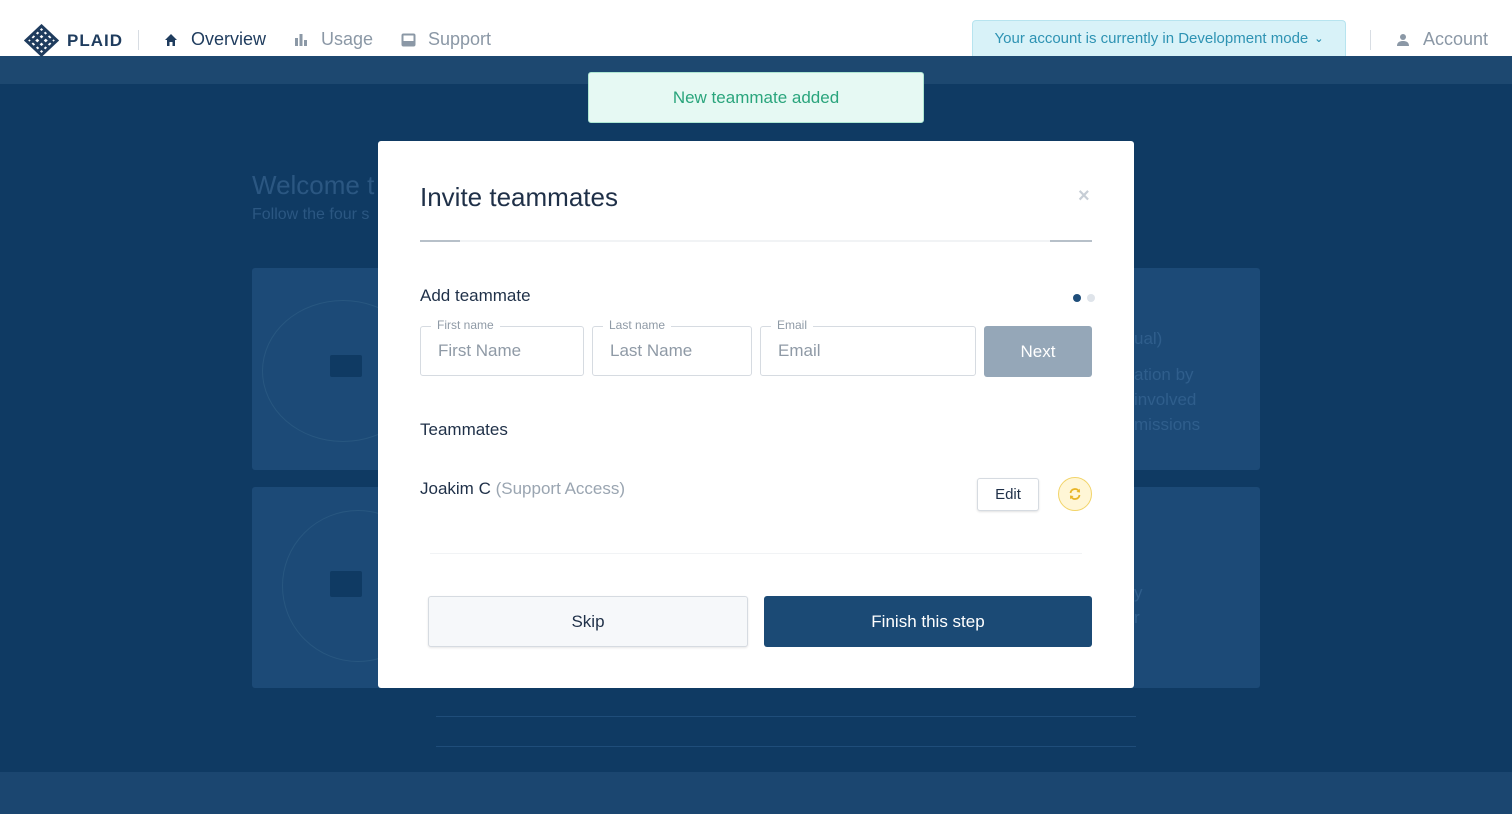 The height and width of the screenshot is (814, 1512). I want to click on teammate-name: Joakim C, so click(455, 488).